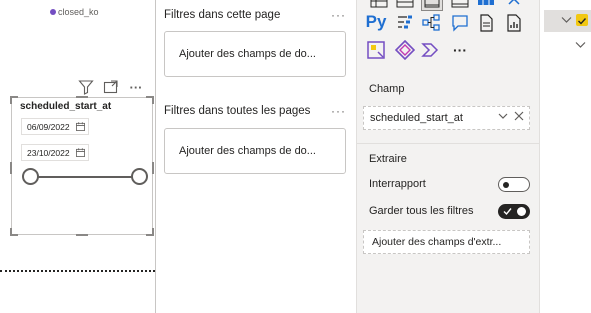  I want to click on qa-visual-icon, so click(460, 23).